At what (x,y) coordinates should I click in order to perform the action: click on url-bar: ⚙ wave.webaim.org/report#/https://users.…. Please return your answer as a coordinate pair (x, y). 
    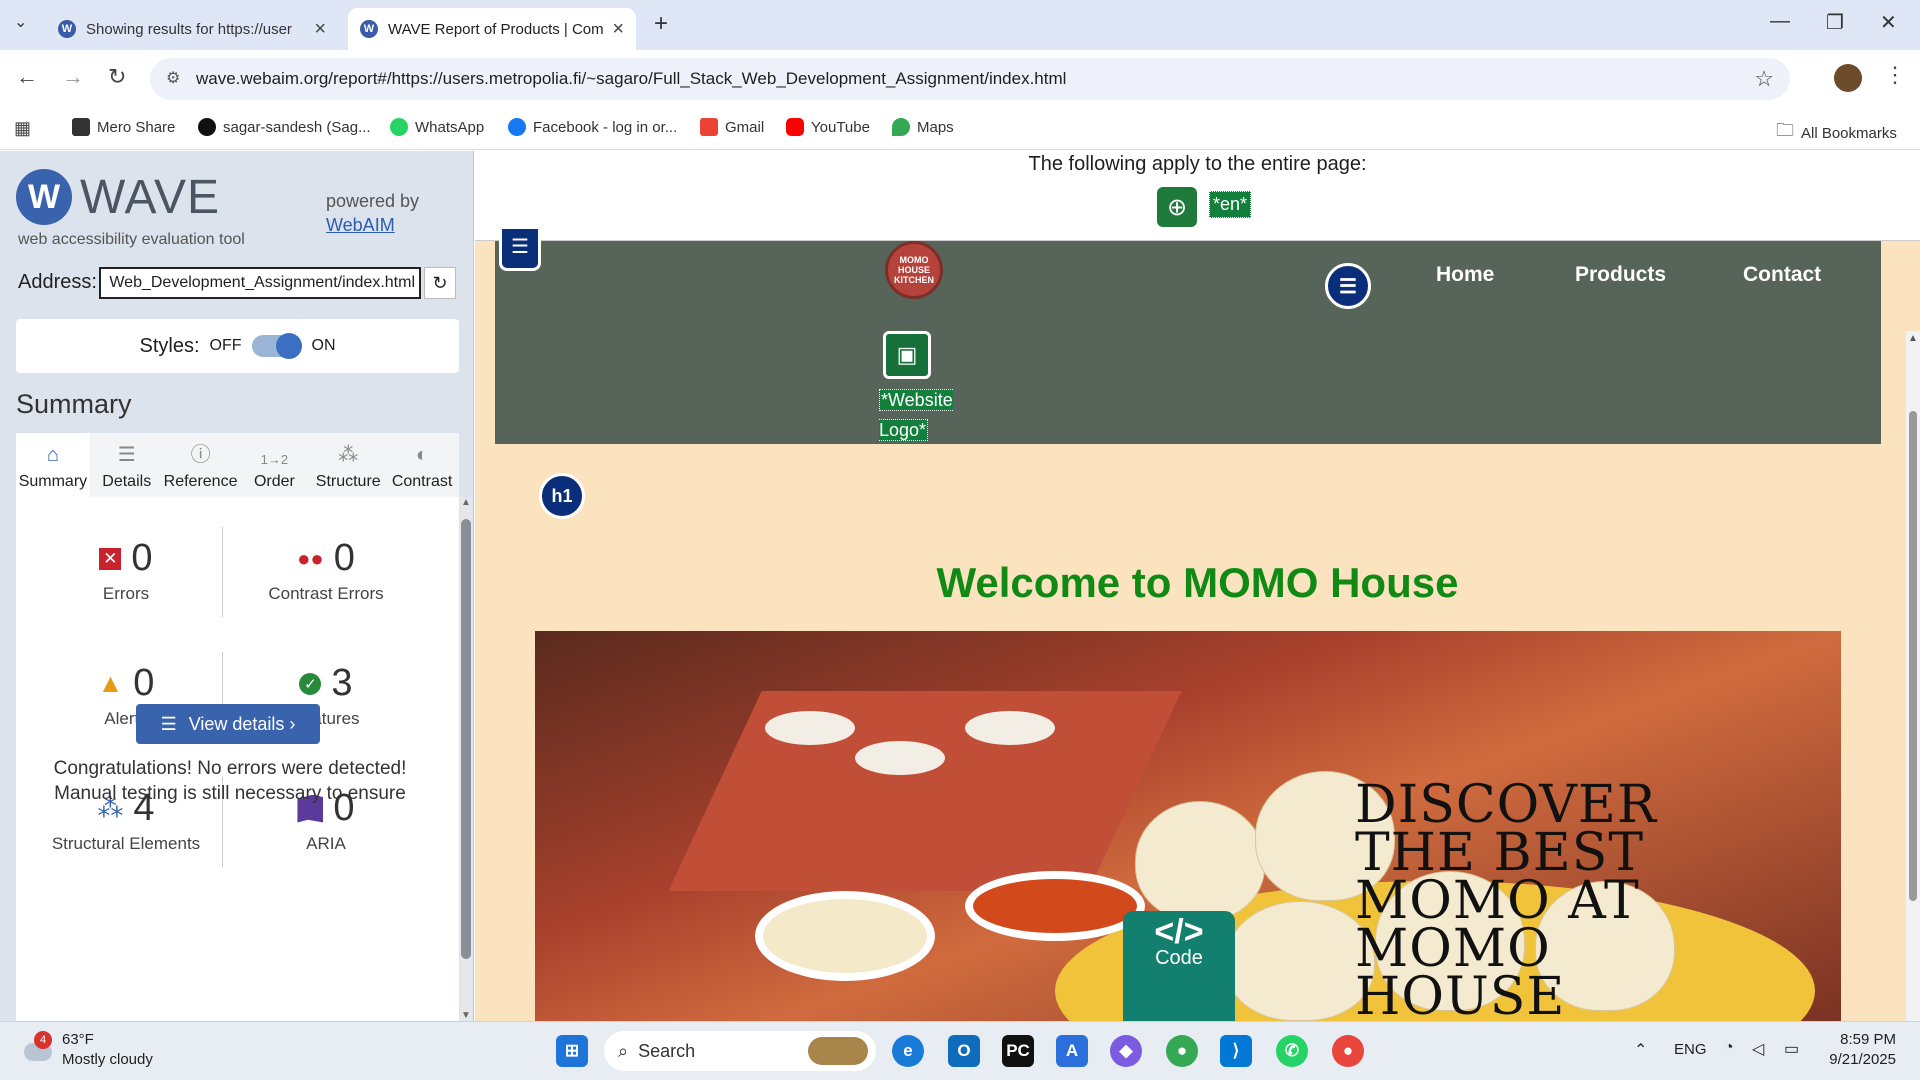
    Looking at the image, I should click on (970, 79).